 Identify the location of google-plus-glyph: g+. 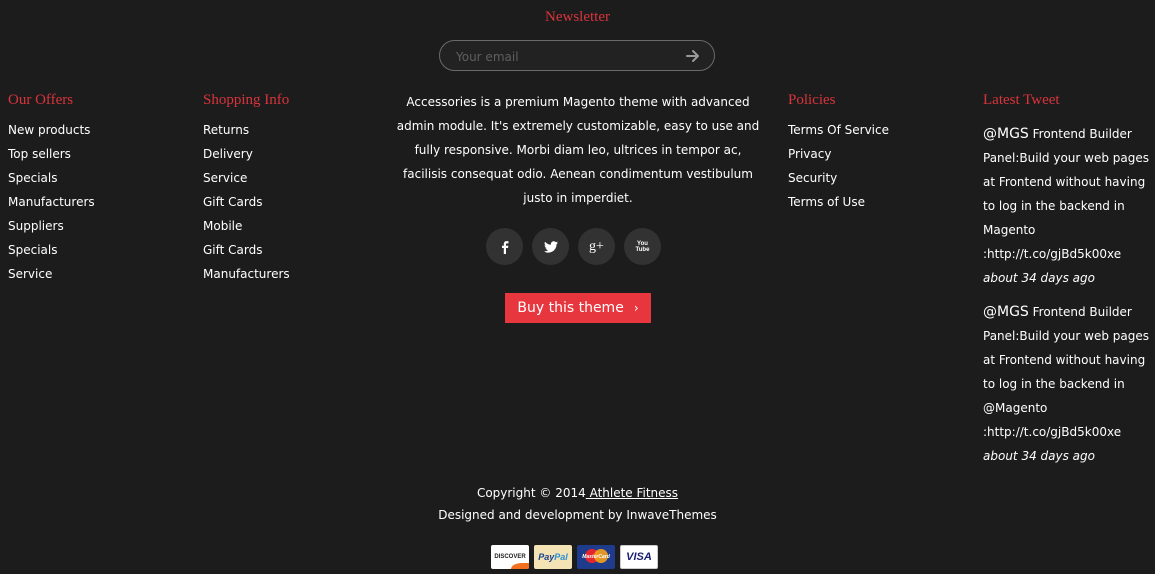
(596, 246).